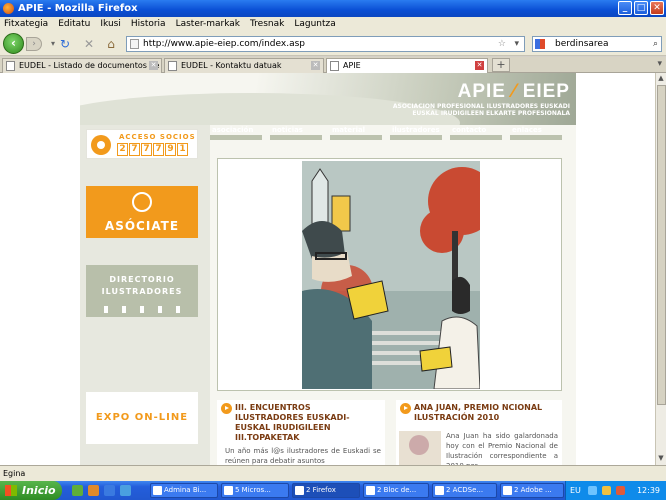 The height and width of the screenshot is (500, 666). What do you see at coordinates (122, 149) in the screenshot?
I see `counter-digit: 2` at bounding box center [122, 149].